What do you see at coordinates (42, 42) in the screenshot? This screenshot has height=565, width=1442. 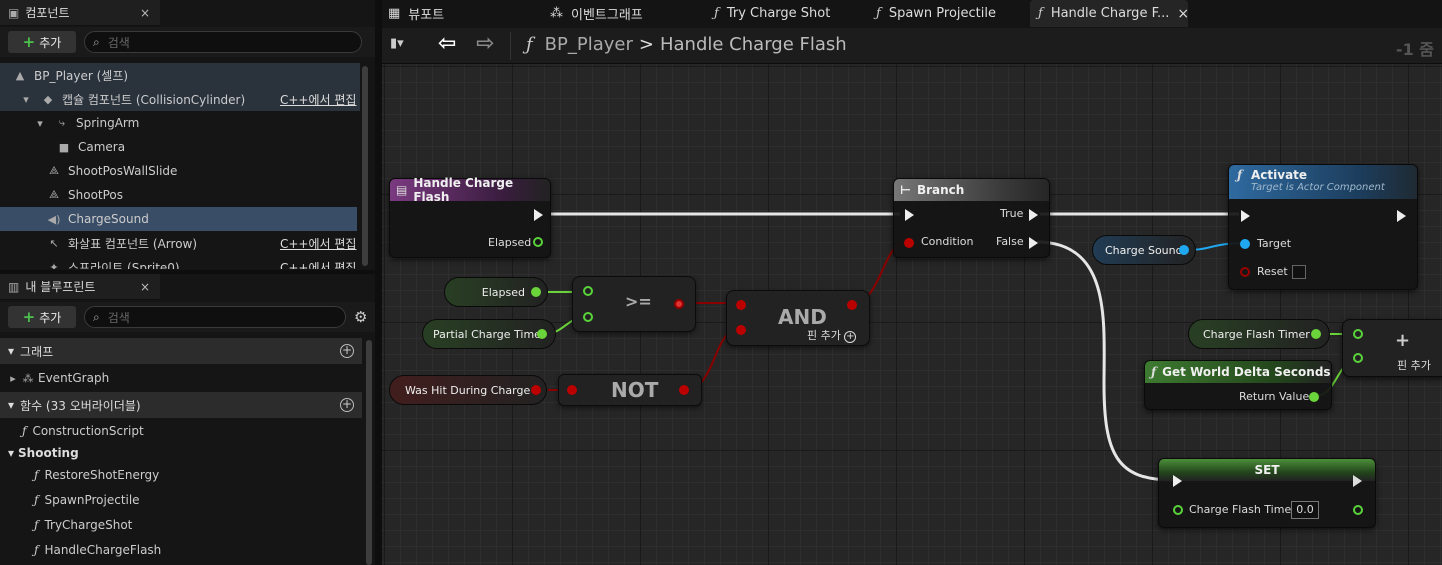 I see `add-component-button: + 추가` at bounding box center [42, 42].